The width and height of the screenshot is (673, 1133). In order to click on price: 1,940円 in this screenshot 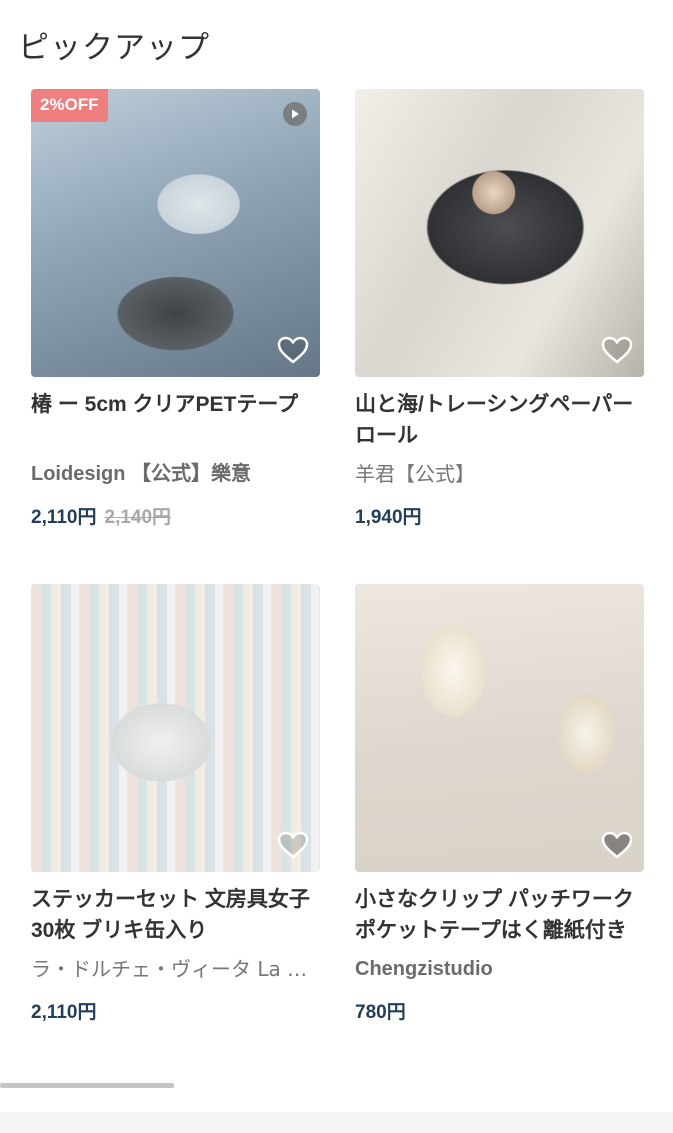, I will do `click(388, 517)`.